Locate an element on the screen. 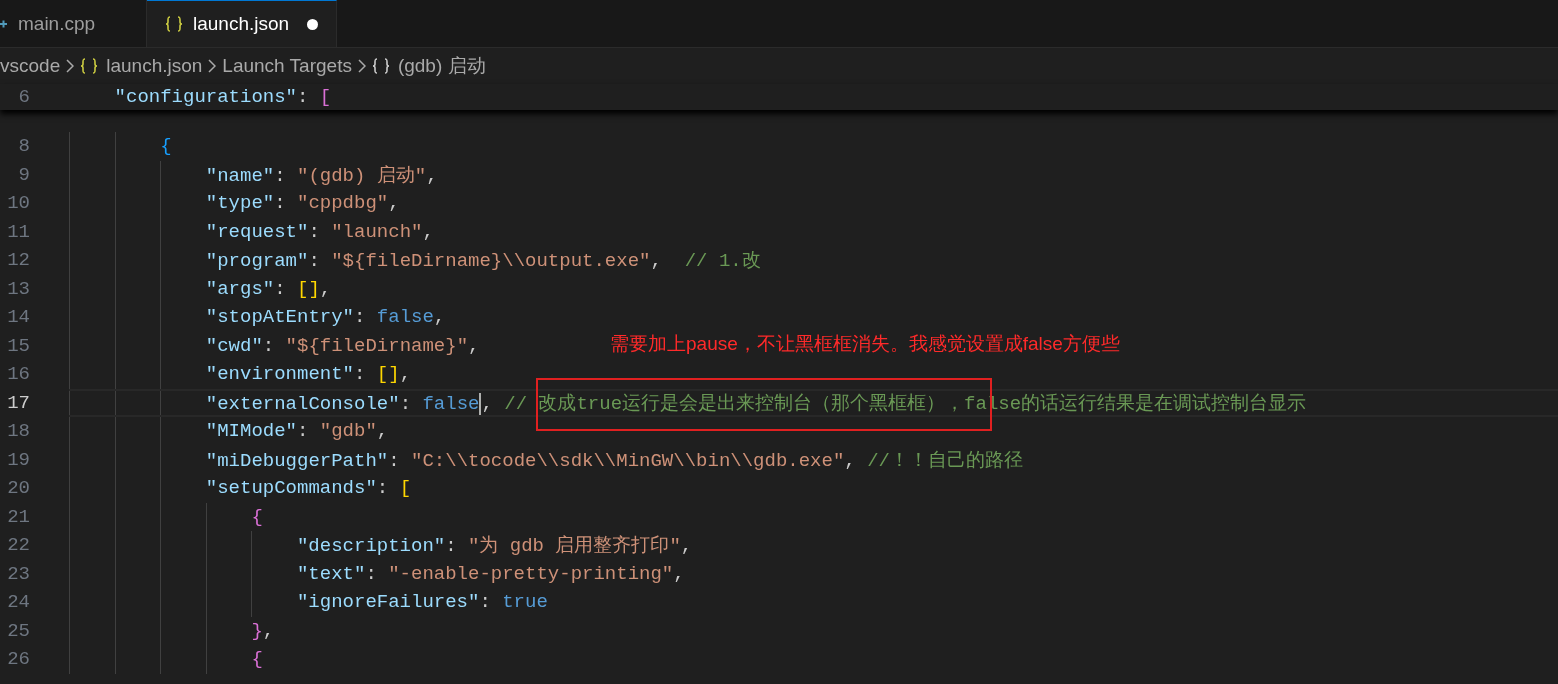 Image resolution: width=1558 pixels, height=684 pixels. line-number: 16 is located at coordinates (18, 374).